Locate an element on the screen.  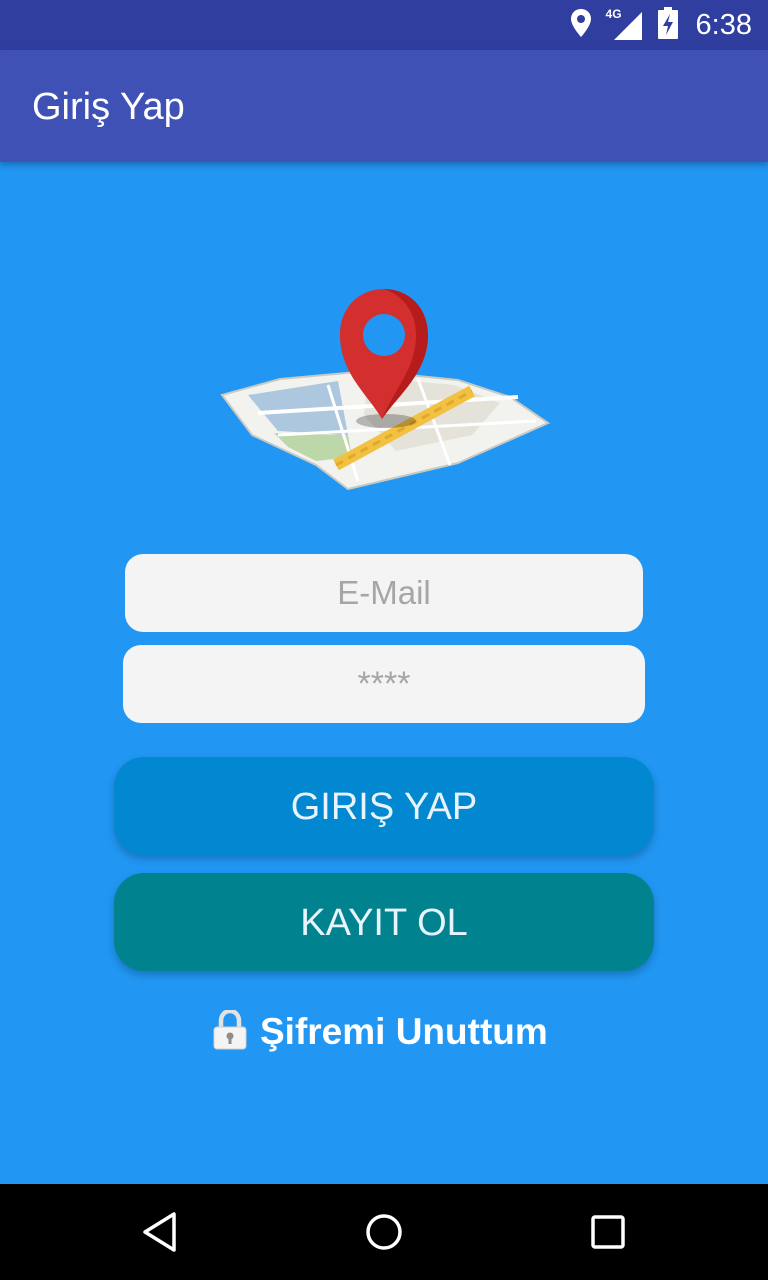
login-button: GIRIŞ YAP is located at coordinates (384, 806).